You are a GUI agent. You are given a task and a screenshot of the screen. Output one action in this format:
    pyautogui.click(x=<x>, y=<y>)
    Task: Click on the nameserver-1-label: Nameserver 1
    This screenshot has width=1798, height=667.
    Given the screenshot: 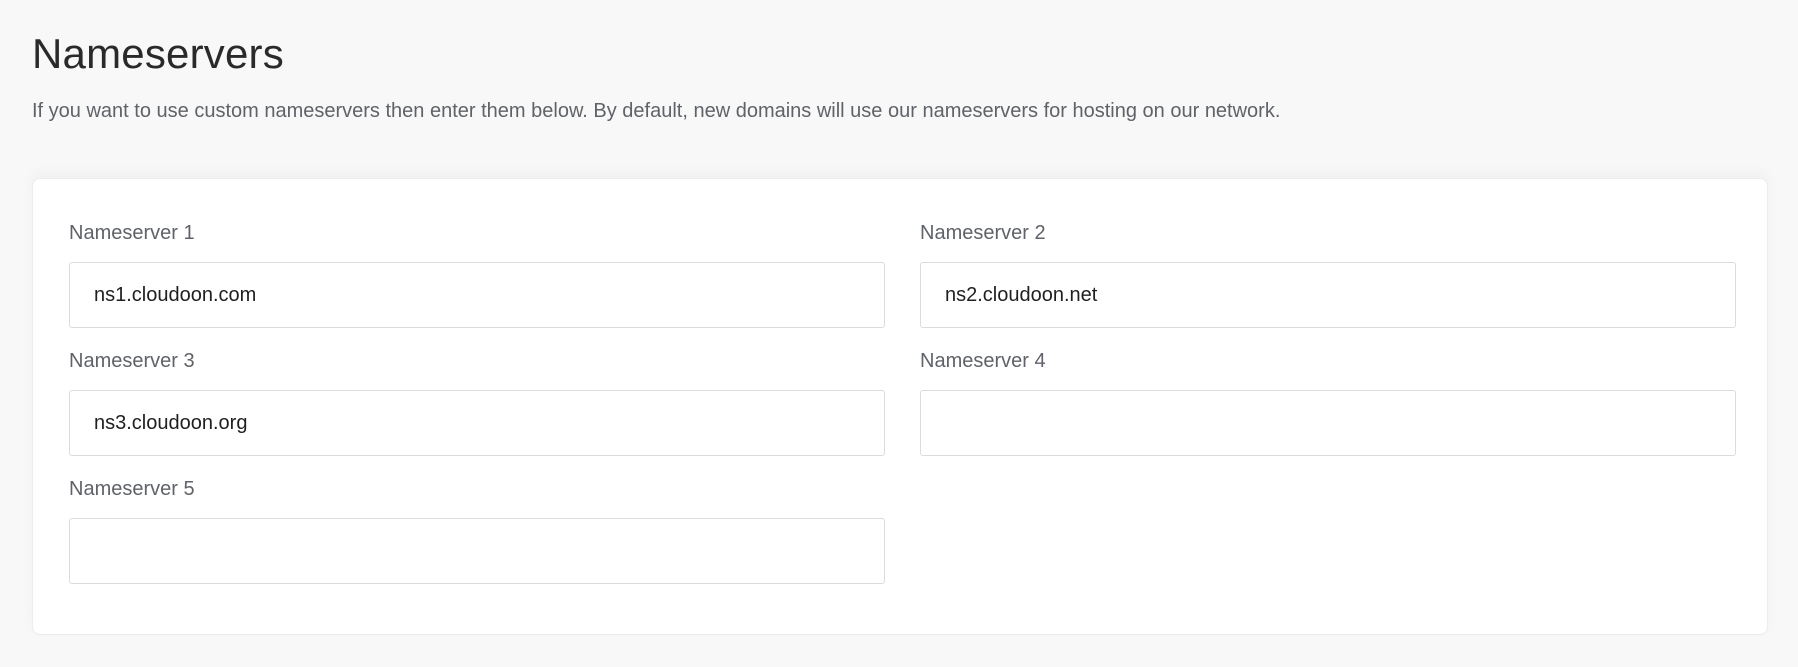 What is the action you would take?
    pyautogui.click(x=132, y=233)
    